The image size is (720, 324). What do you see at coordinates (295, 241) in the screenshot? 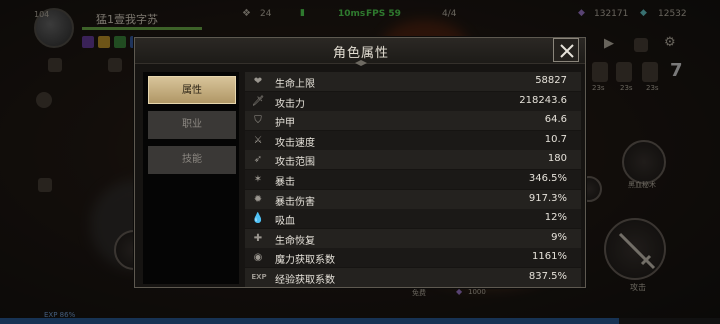
I see `attribute-label: 生命恢复` at bounding box center [295, 241].